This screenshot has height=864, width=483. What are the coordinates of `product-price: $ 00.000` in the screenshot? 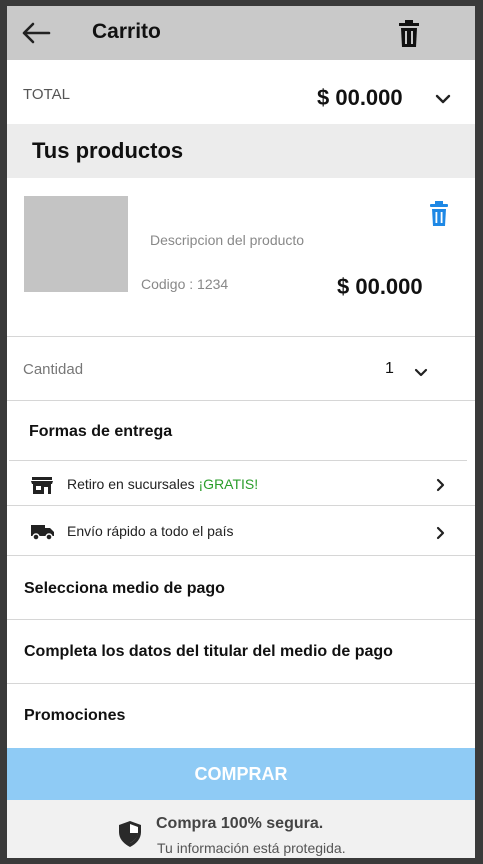 It's located at (380, 286).